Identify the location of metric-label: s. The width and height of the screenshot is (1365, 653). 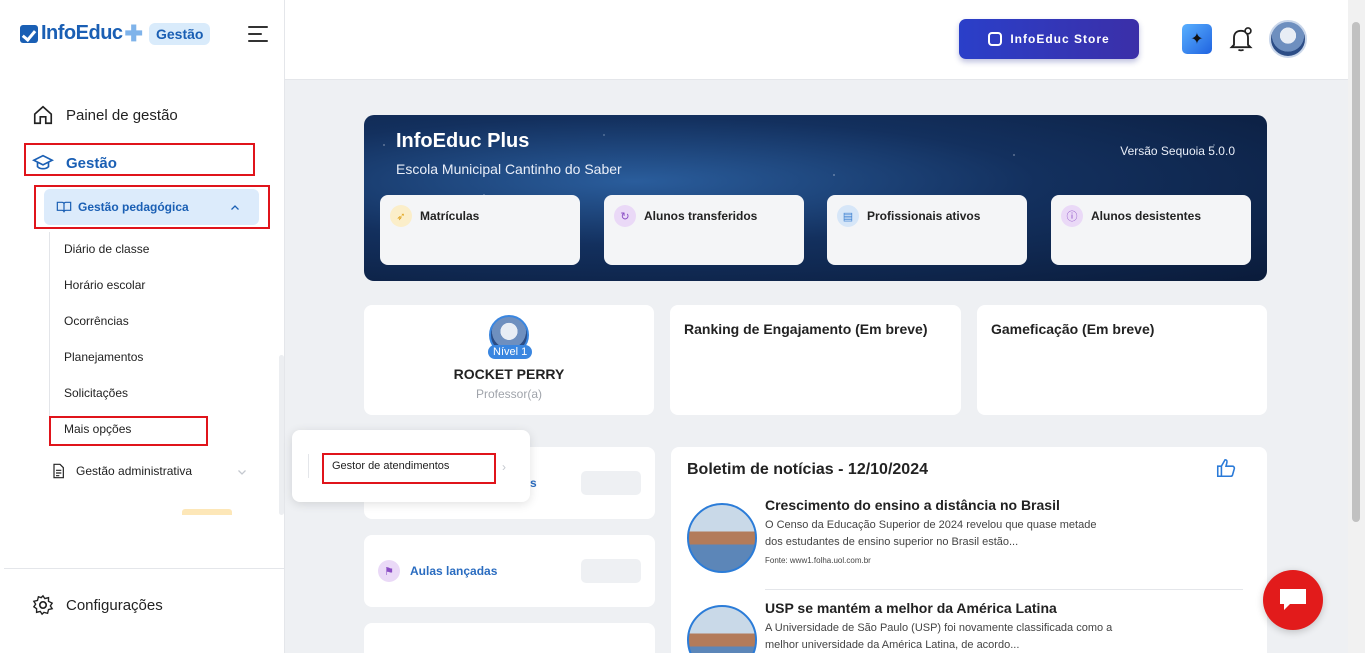
(533, 483).